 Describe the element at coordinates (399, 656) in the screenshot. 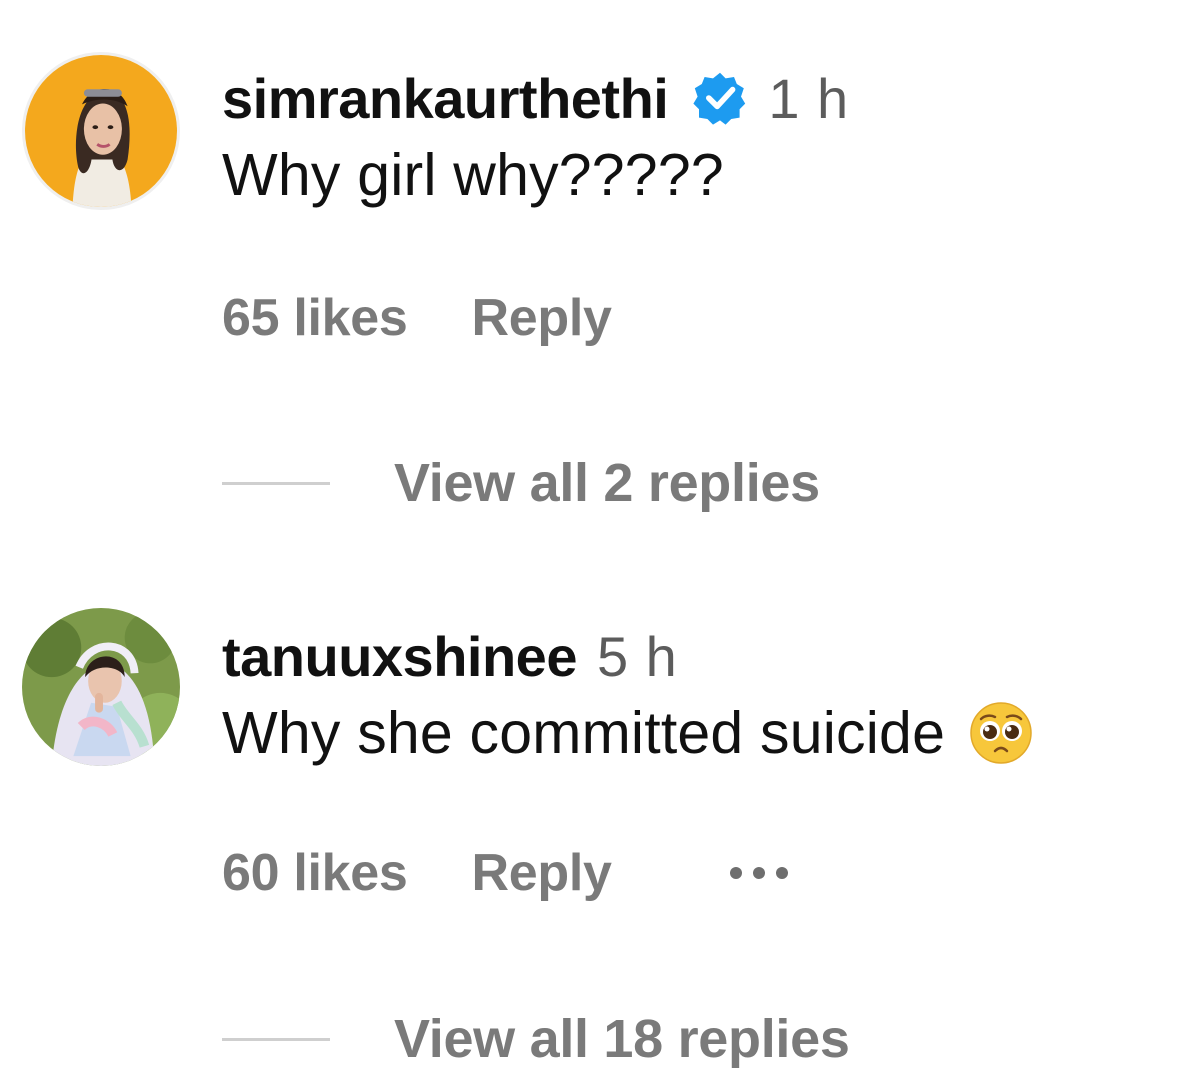

I see `username: tanuuxshinee` at that location.